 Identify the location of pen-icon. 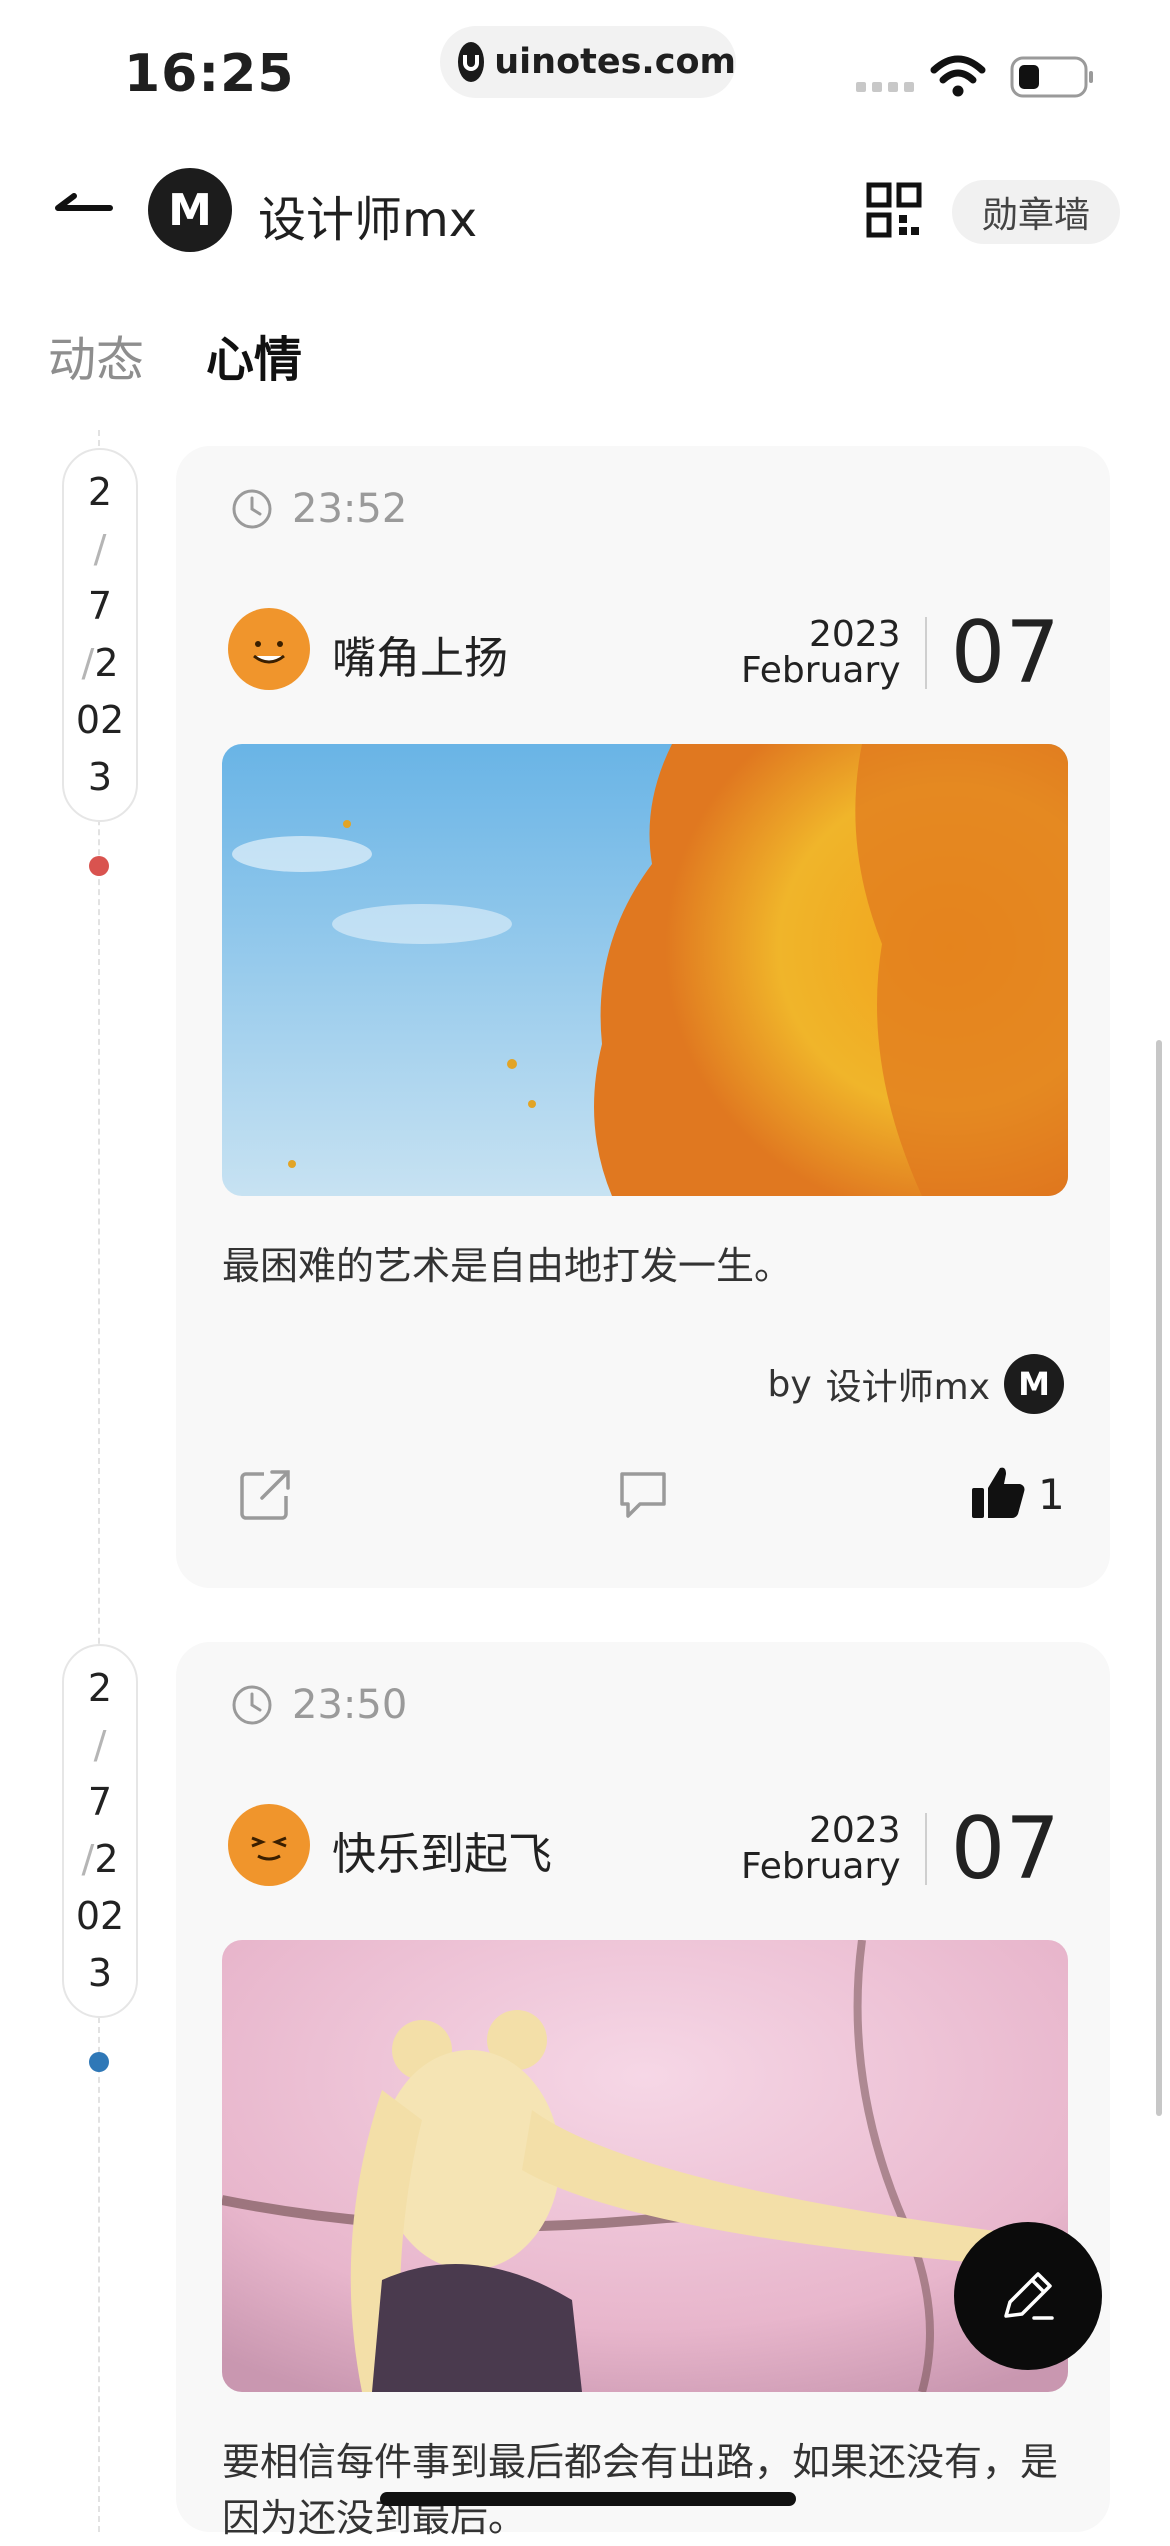
(1029, 2296).